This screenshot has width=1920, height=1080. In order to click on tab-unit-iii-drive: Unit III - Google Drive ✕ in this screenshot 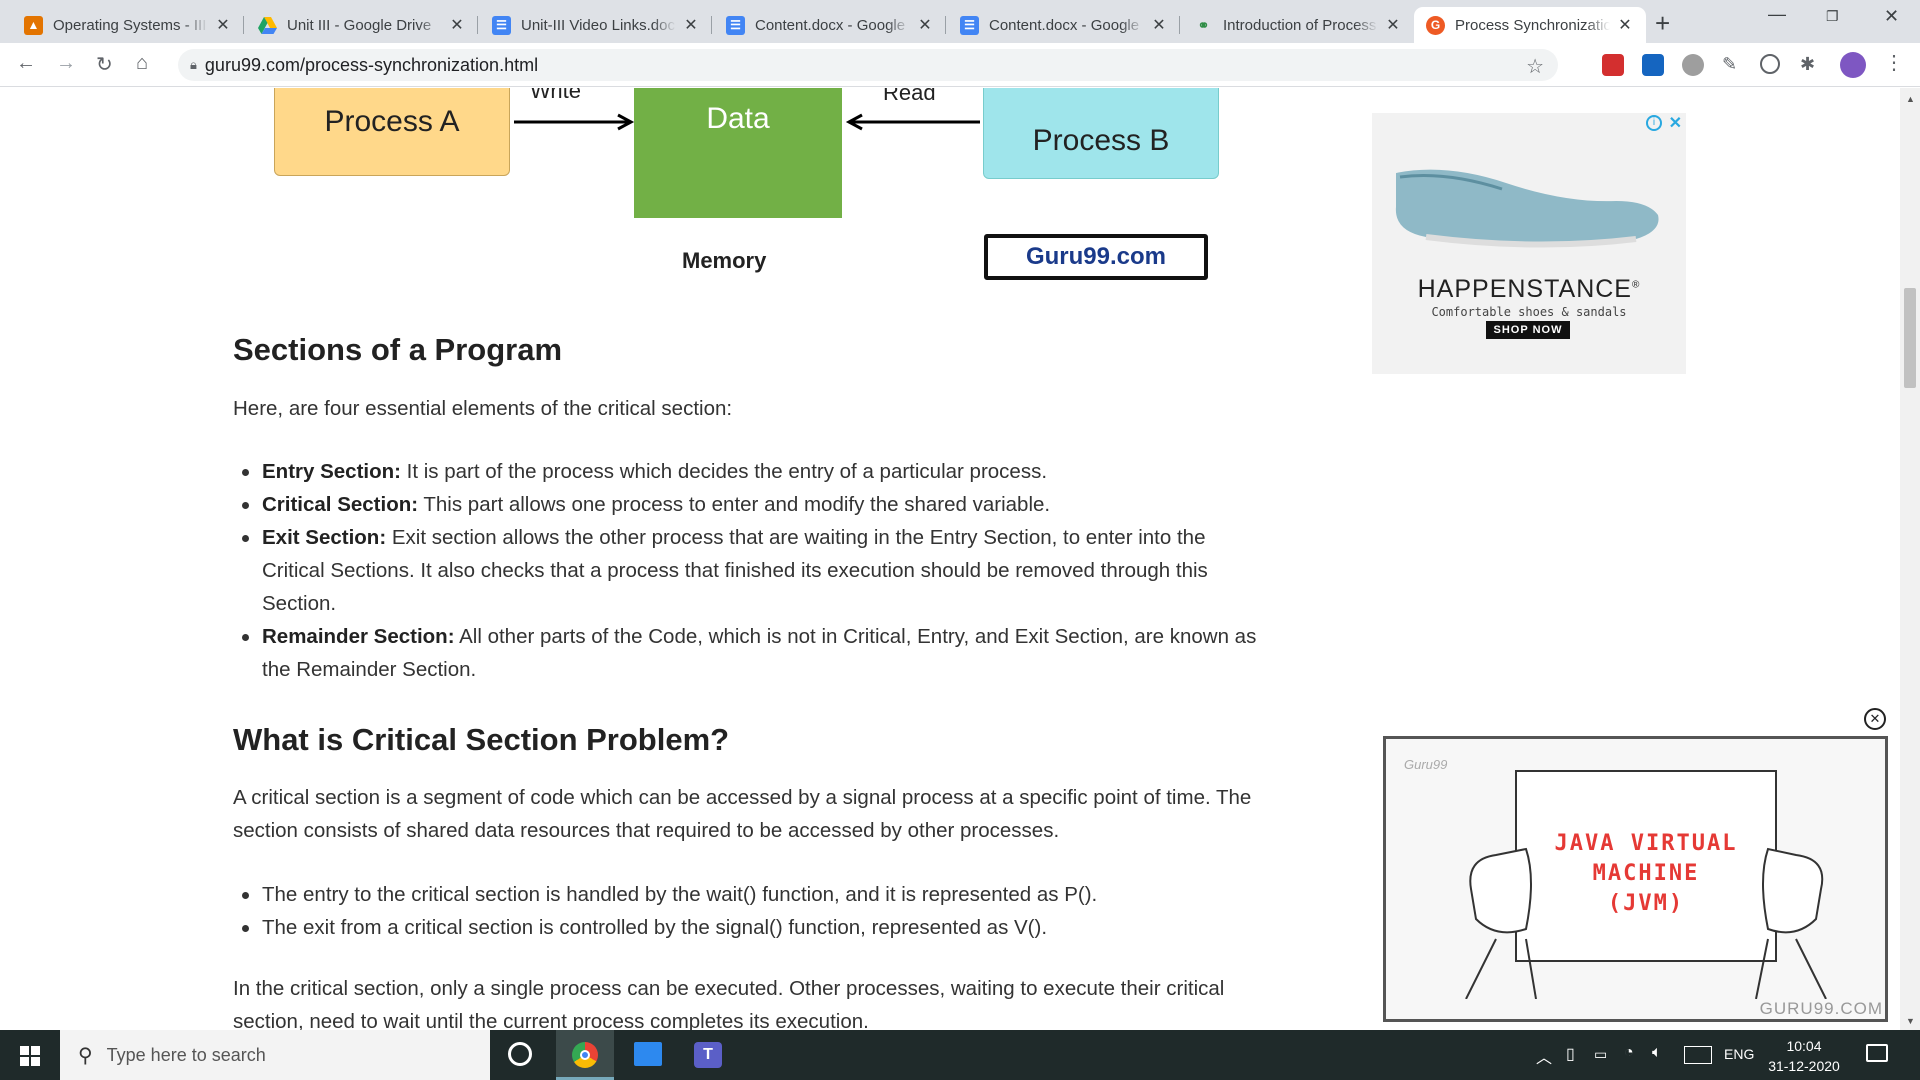, I will do `click(362, 25)`.